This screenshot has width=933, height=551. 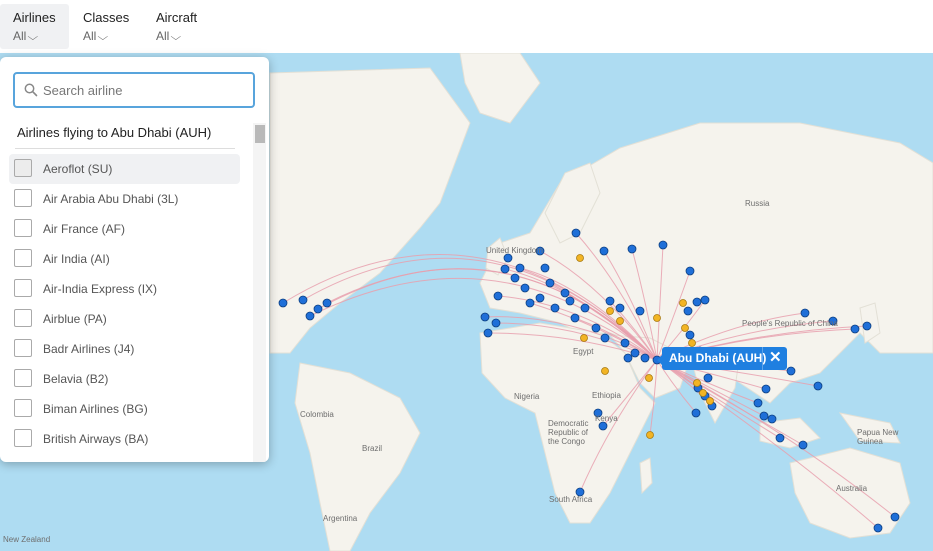 I want to click on airline-option: Air Arabia Abu Dhabi (3L), so click(x=124, y=199).